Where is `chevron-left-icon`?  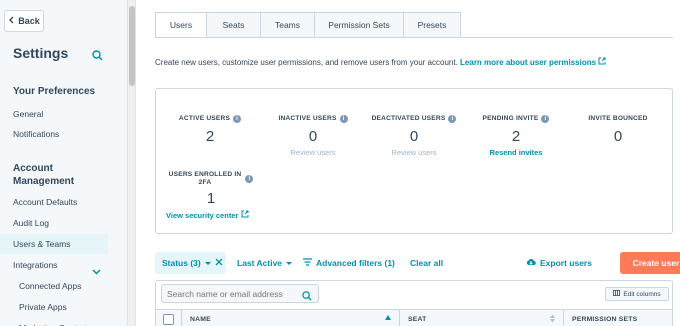
chevron-left-icon is located at coordinates (11, 21).